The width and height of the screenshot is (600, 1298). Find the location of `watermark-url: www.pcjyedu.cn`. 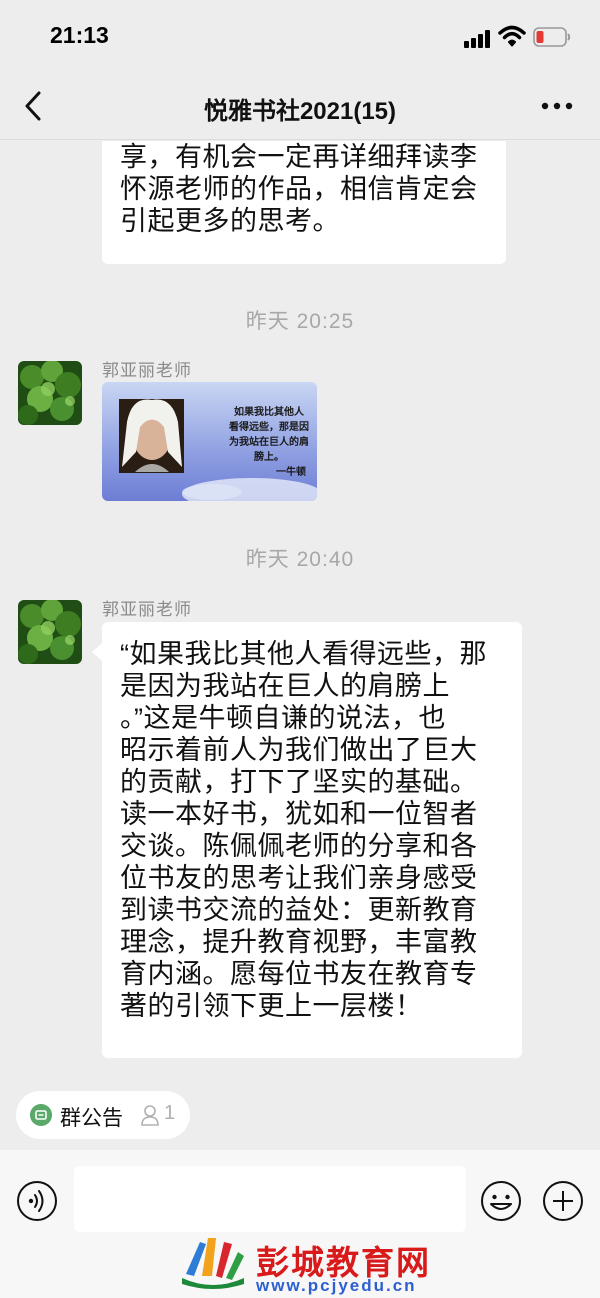

watermark-url: www.pcjyedu.cn is located at coordinates (336, 1285).